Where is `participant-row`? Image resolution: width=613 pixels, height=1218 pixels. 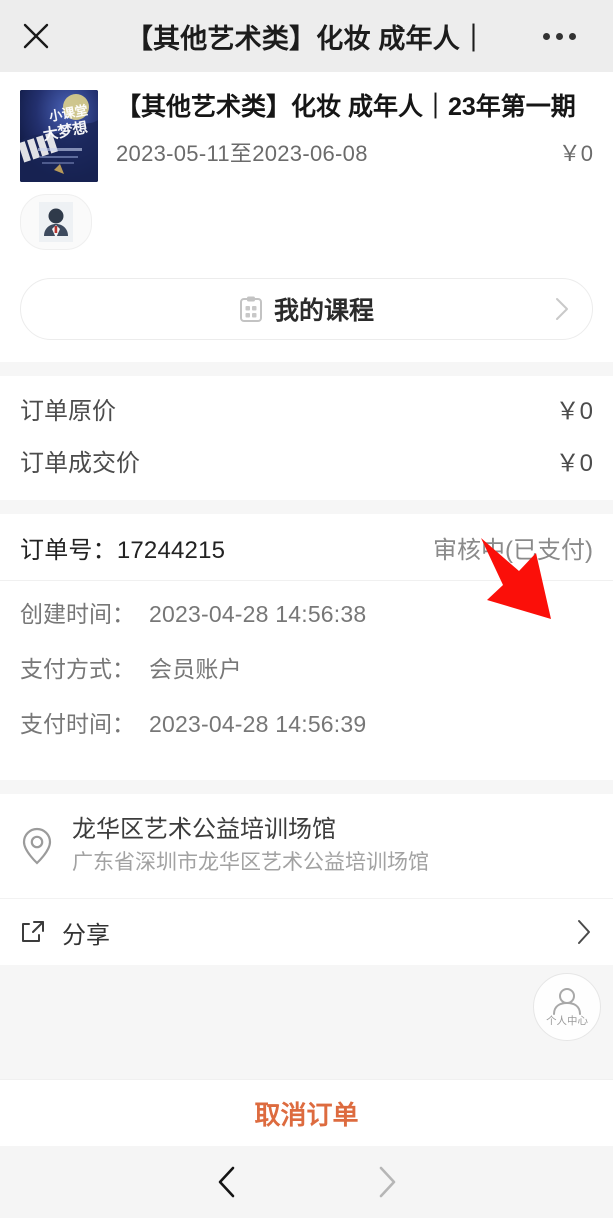 participant-row is located at coordinates (306, 226).